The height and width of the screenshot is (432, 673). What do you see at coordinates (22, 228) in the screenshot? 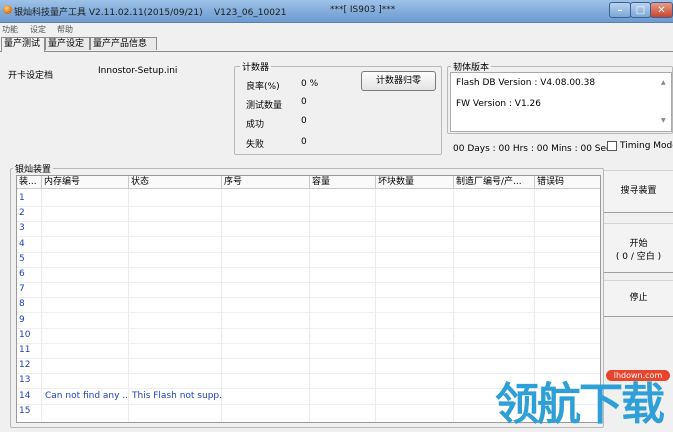
I see `row-index: 3` at bounding box center [22, 228].